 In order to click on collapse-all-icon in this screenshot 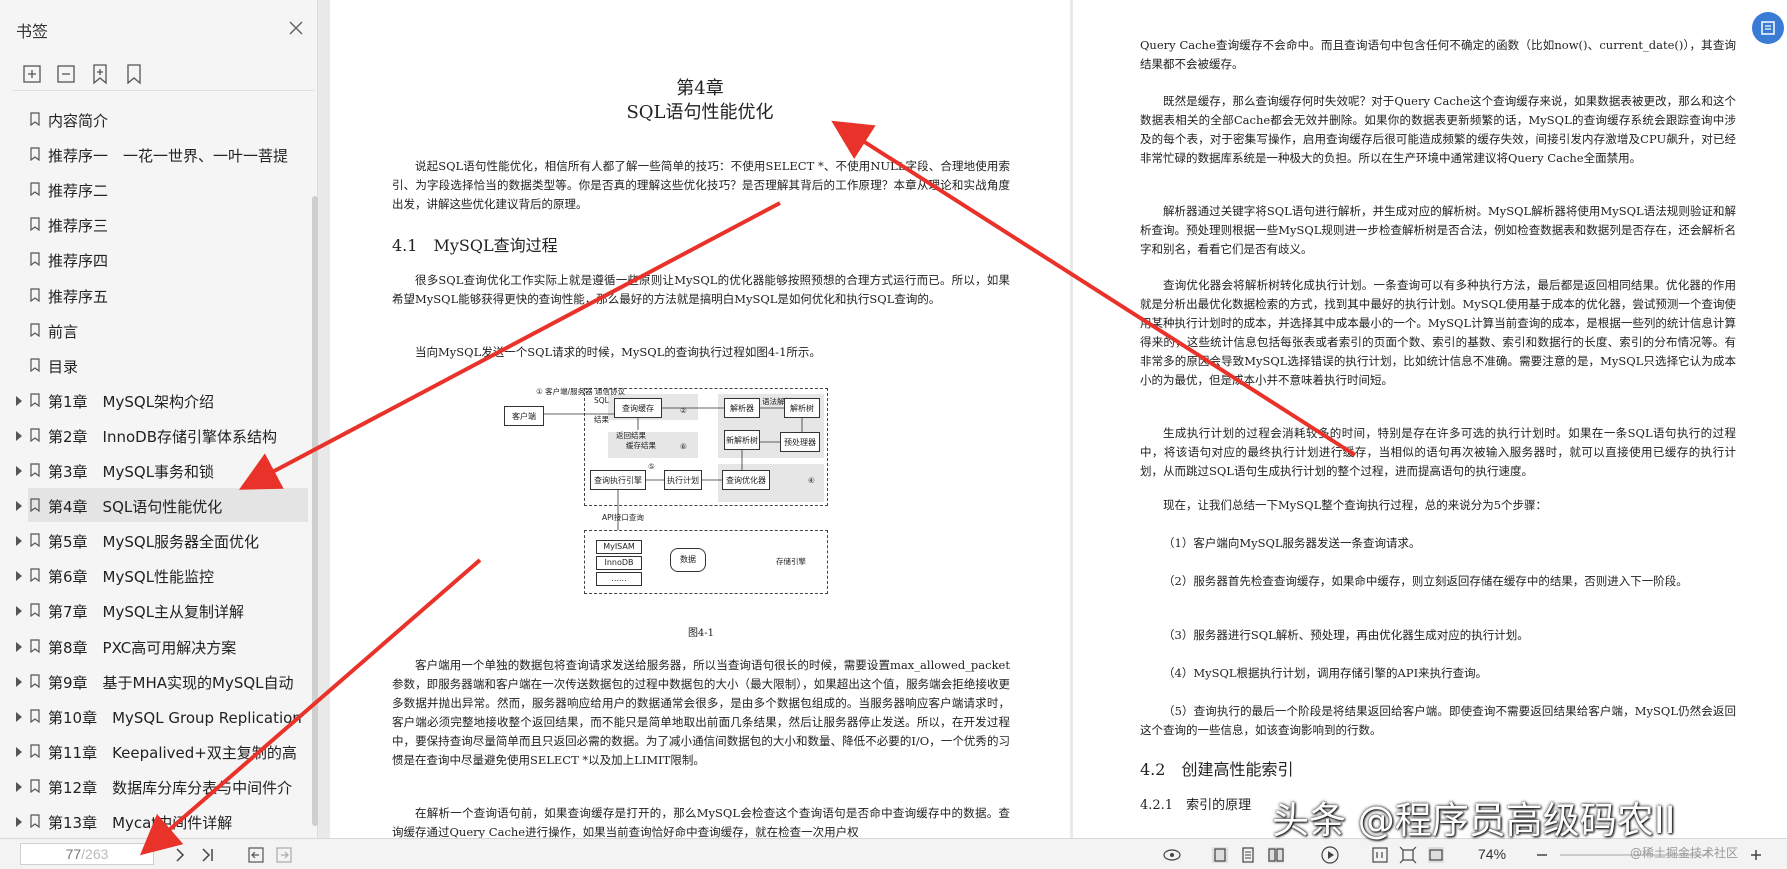, I will do `click(66, 74)`.